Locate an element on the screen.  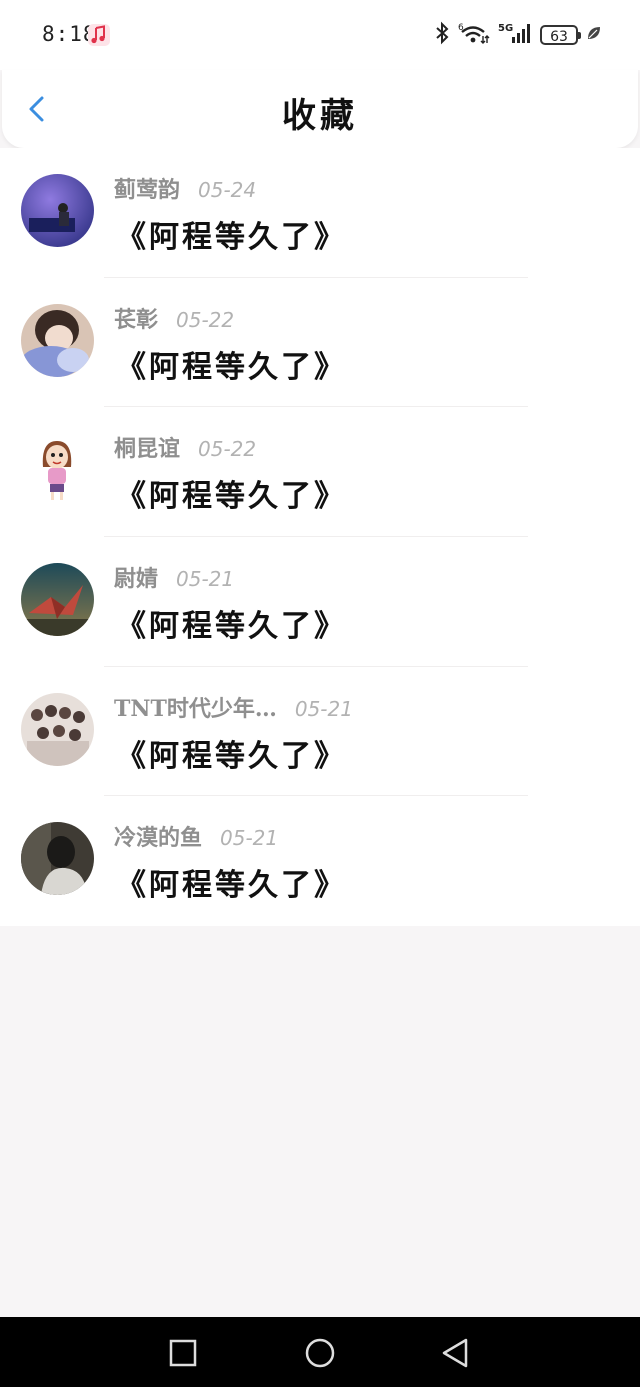
battery-icon: 63 is located at coordinates (560, 35).